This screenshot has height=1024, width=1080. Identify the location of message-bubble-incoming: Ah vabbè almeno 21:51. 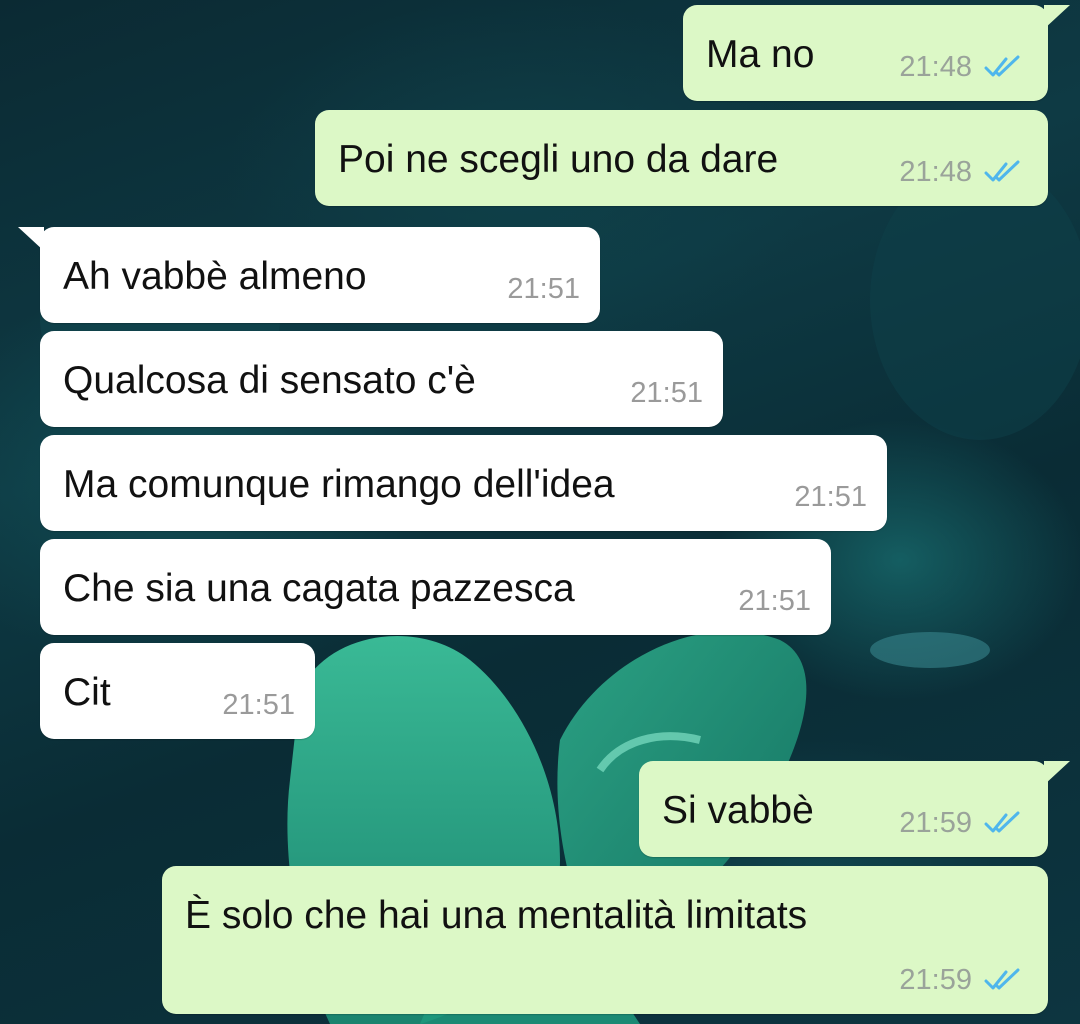
(309, 275).